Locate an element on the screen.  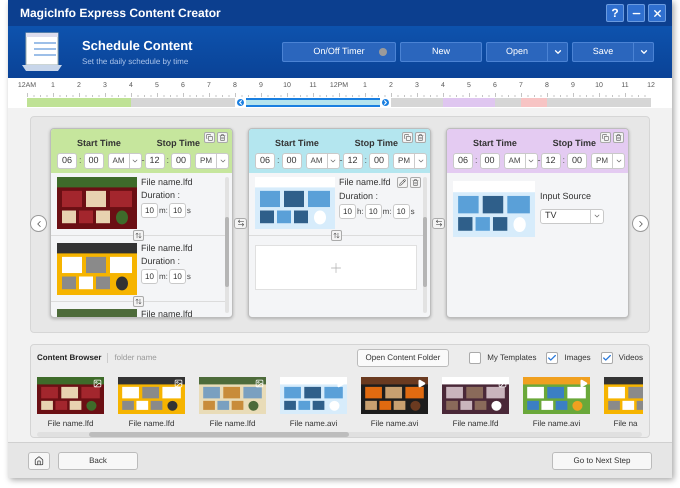
duration-label: Duration : is located at coordinates (161, 195).